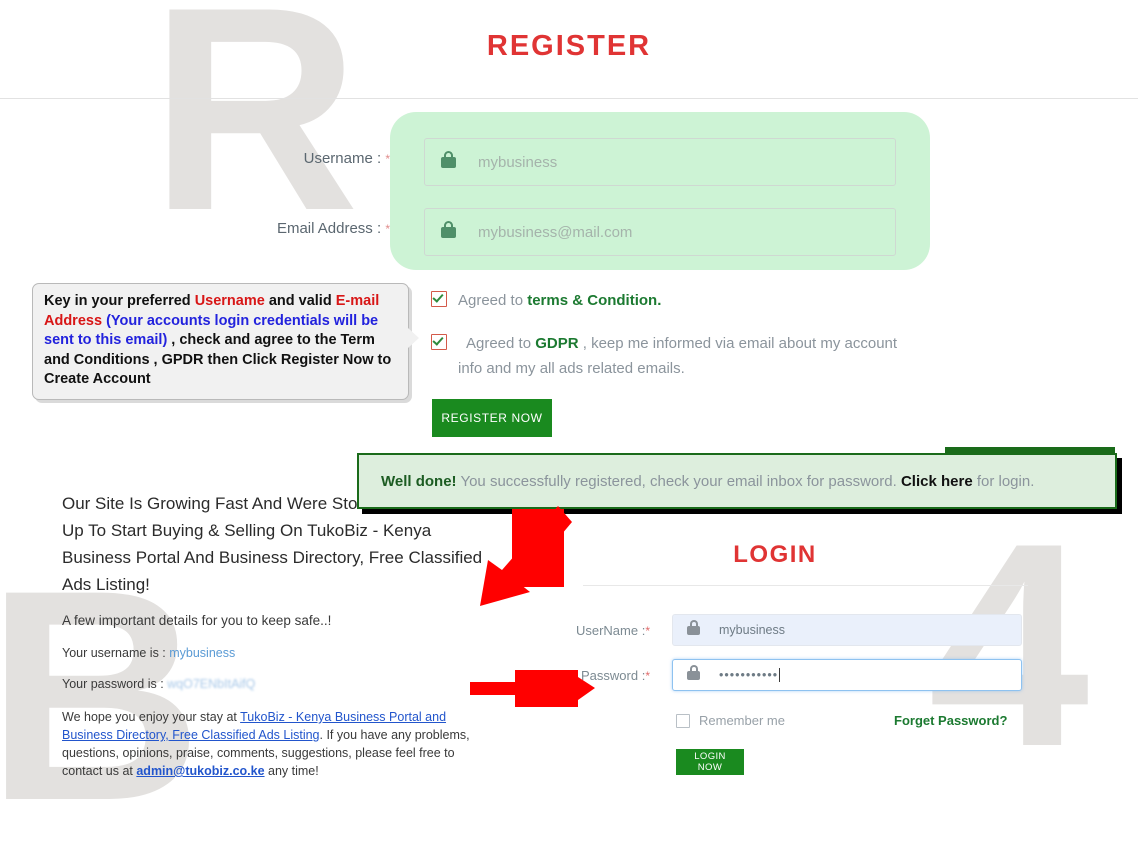 This screenshot has width=1138, height=863. I want to click on annotation-highlight-username: Username, so click(229, 301).